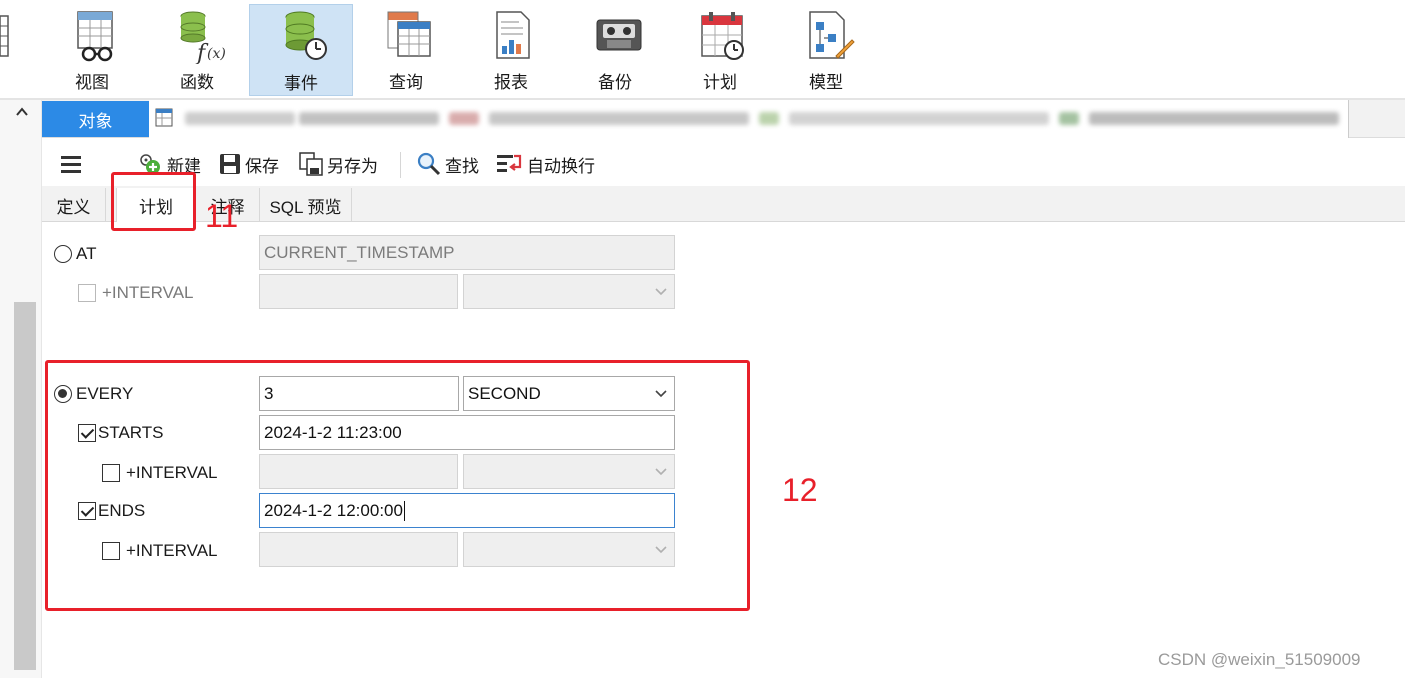 This screenshot has height=678, width=1405. What do you see at coordinates (22, 113) in the screenshot?
I see `collapse-caret-icon` at bounding box center [22, 113].